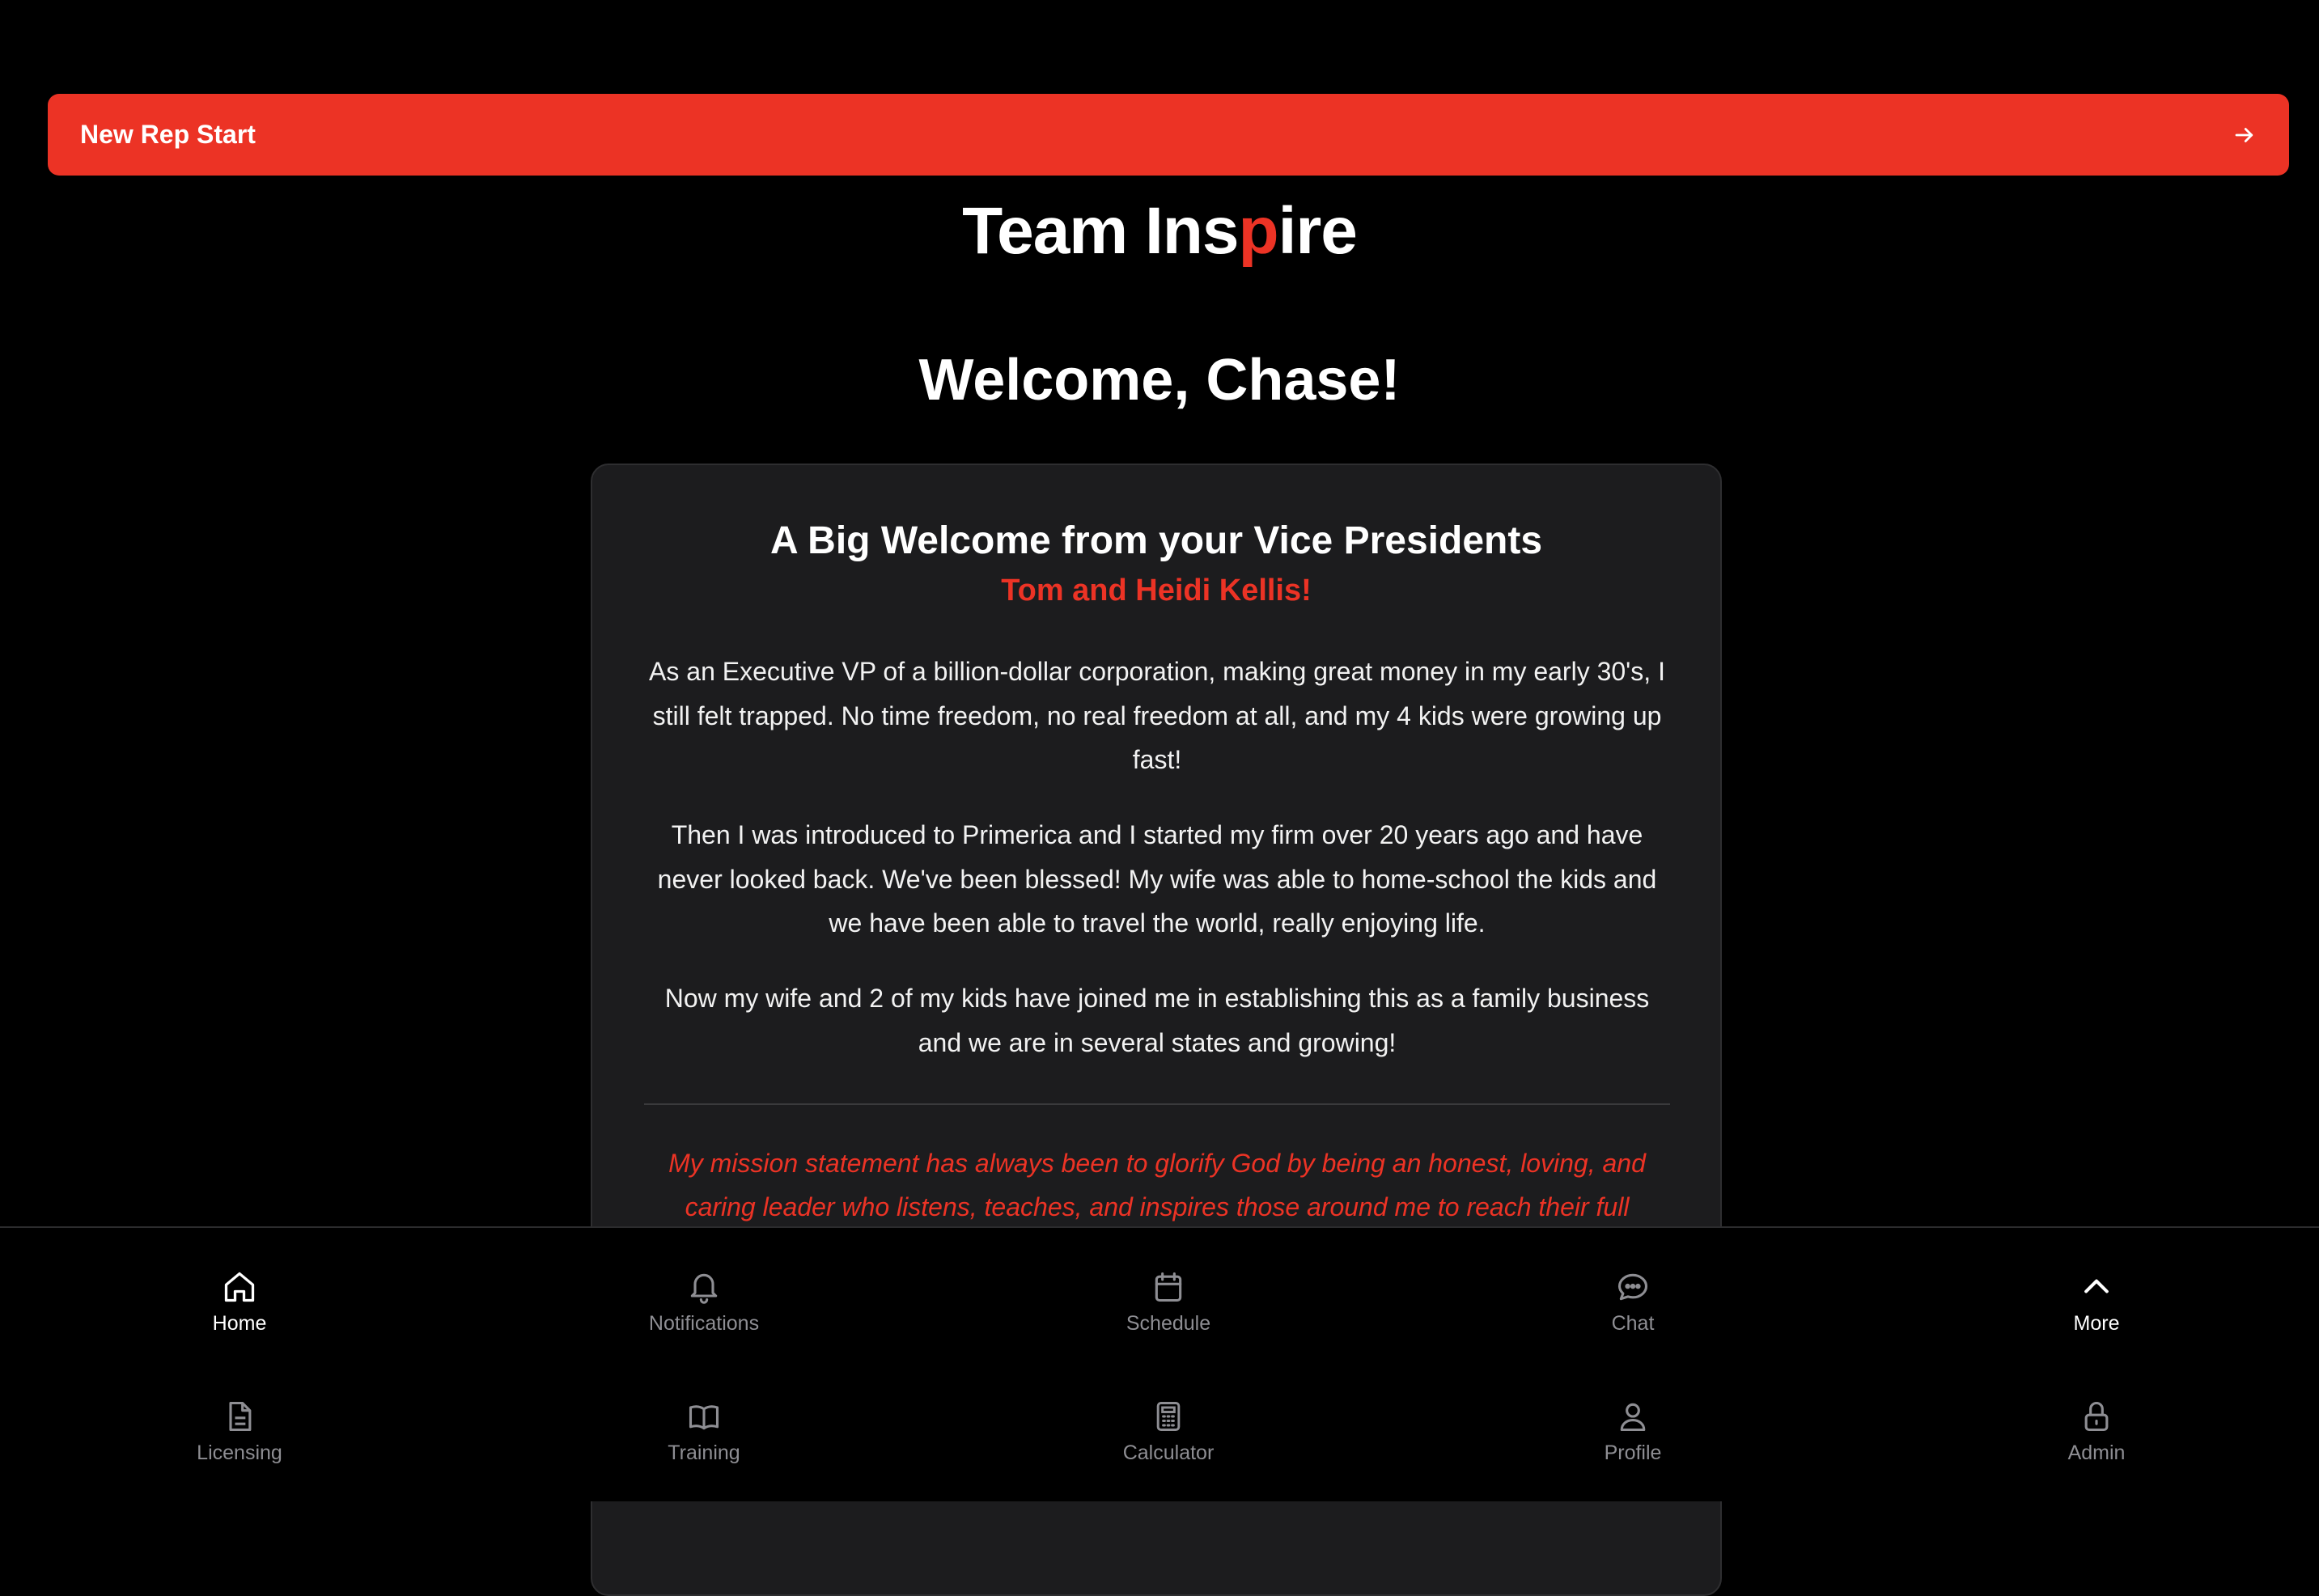 This screenshot has height=1596, width=2319. What do you see at coordinates (1258, 231) in the screenshot?
I see `brand-accent-letter: p` at bounding box center [1258, 231].